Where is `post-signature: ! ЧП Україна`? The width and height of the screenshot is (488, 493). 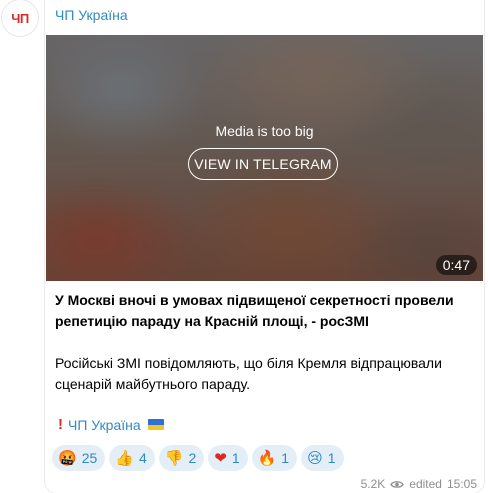
post-signature: ! ЧП Україна is located at coordinates (111, 424).